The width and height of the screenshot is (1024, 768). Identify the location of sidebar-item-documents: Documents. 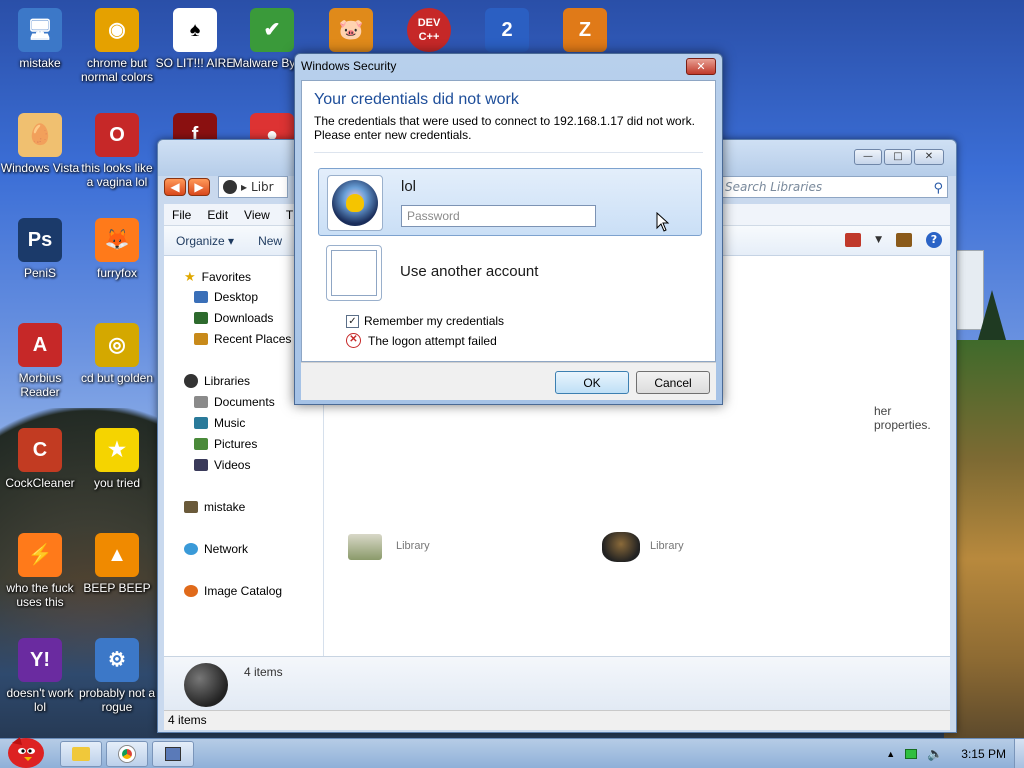
(234, 402).